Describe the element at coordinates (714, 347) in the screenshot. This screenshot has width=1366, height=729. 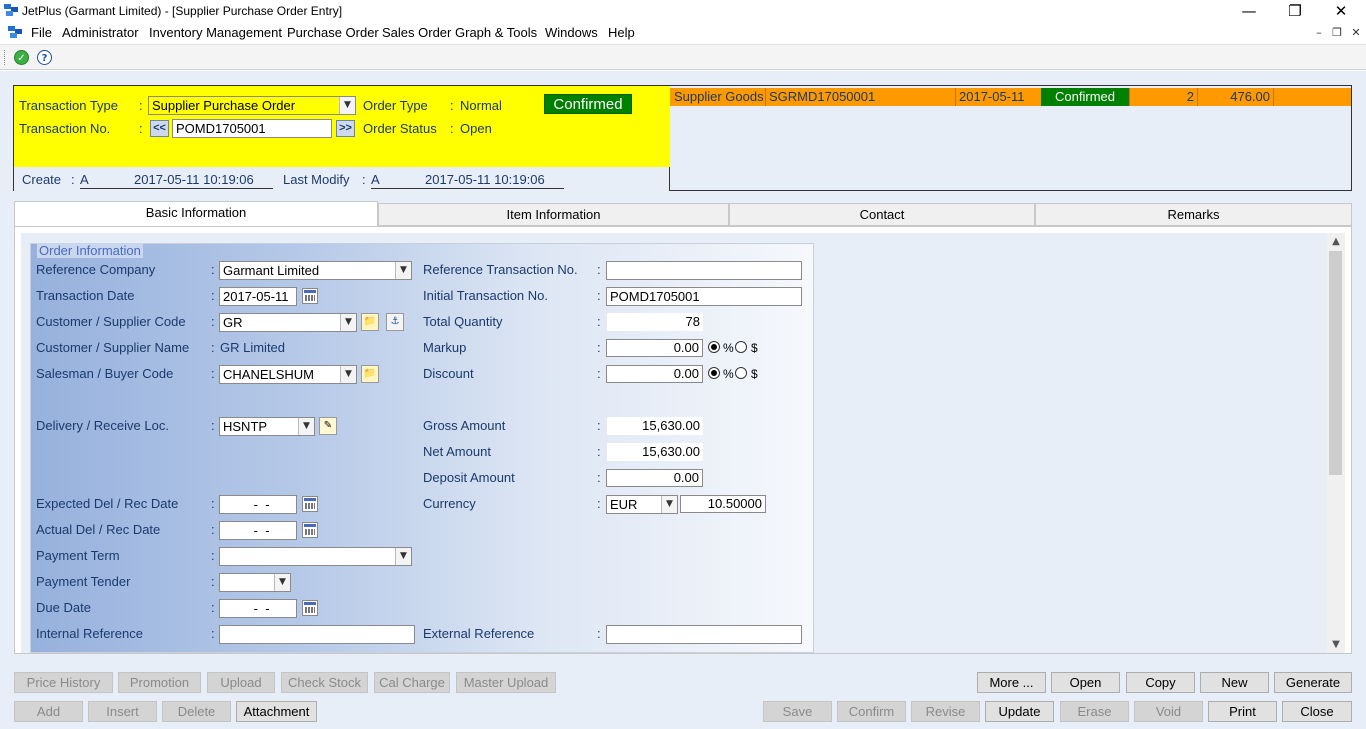
I see `markup-percent-radio` at that location.